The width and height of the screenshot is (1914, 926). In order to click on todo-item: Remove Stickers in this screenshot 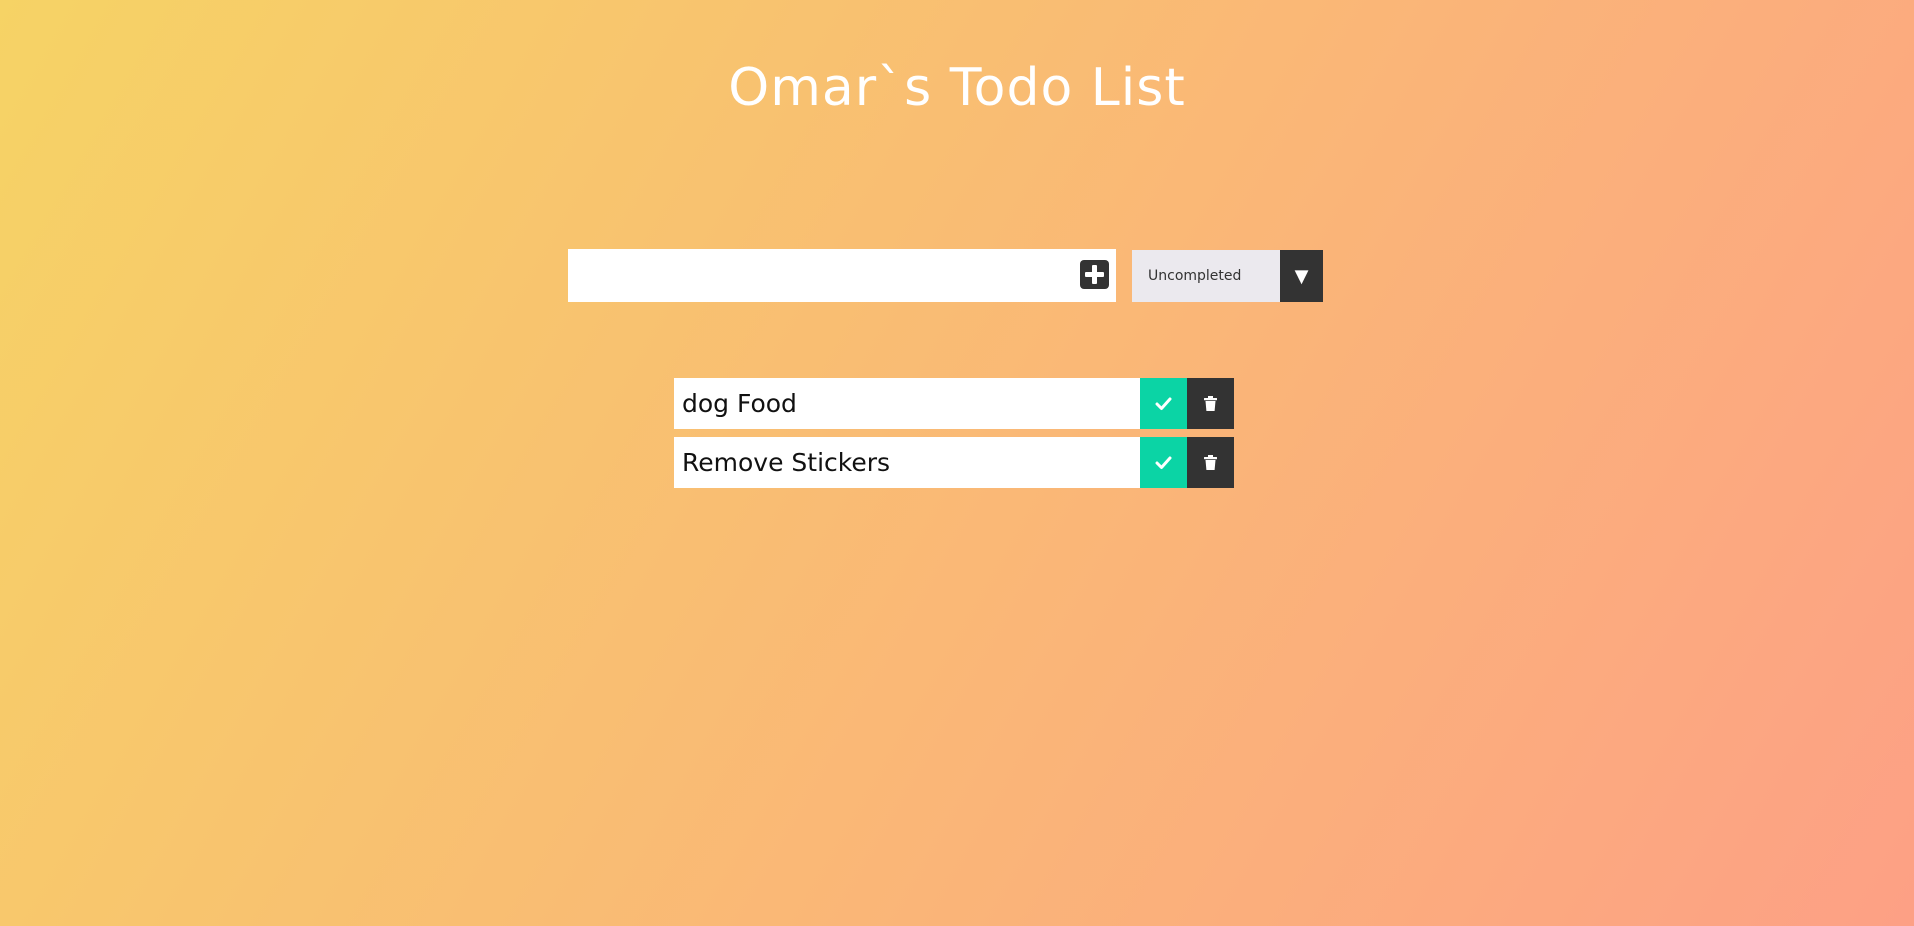, I will do `click(954, 462)`.